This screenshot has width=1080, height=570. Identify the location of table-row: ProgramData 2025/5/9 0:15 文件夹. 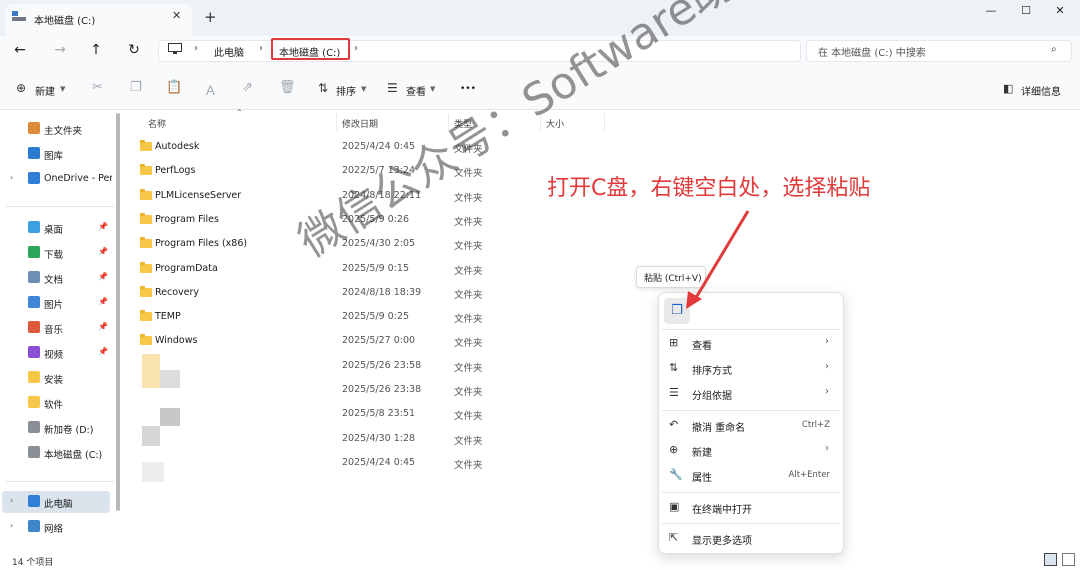
(601, 269).